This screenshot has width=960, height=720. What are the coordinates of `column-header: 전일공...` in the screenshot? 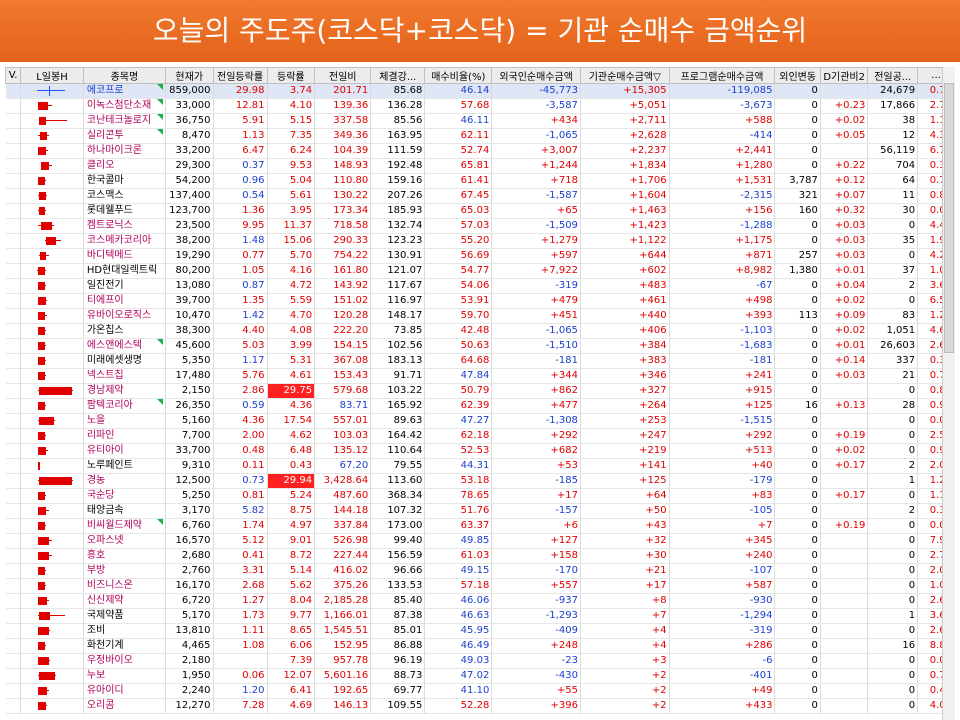 It's located at (893, 75).